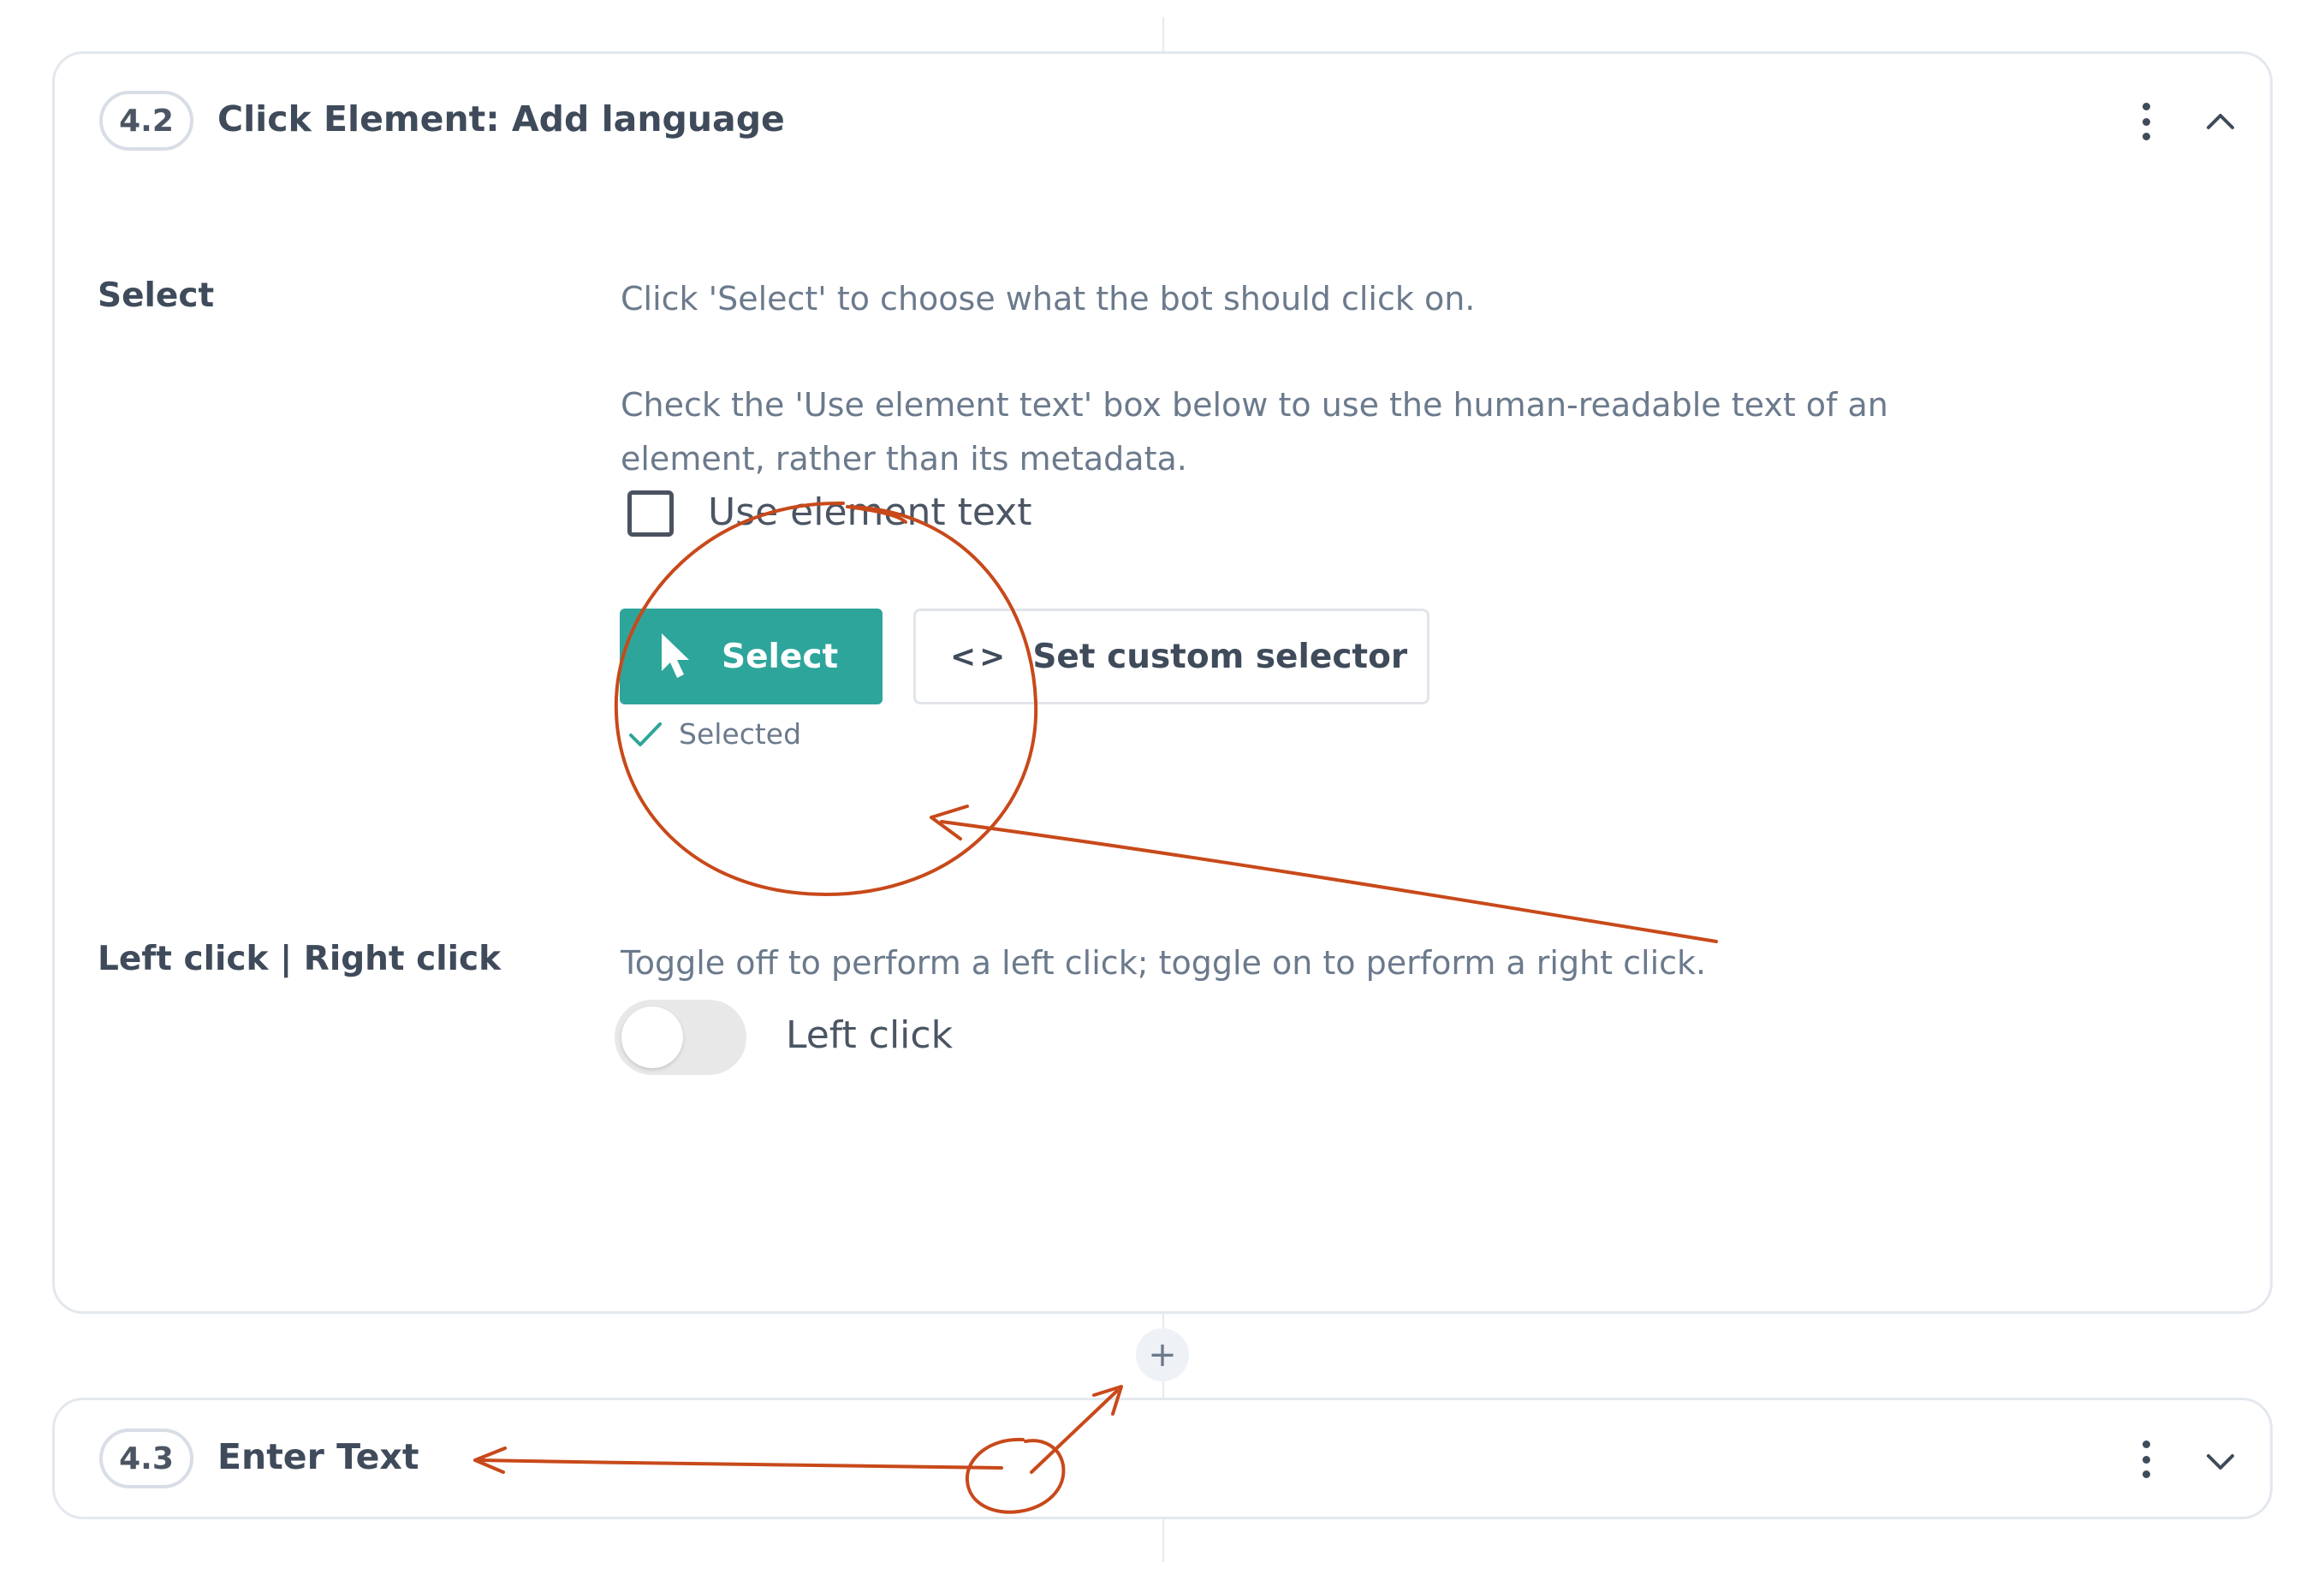 The height and width of the screenshot is (1580, 2324). Describe the element at coordinates (780, 656) in the screenshot. I see `select-button-label: Select` at that location.